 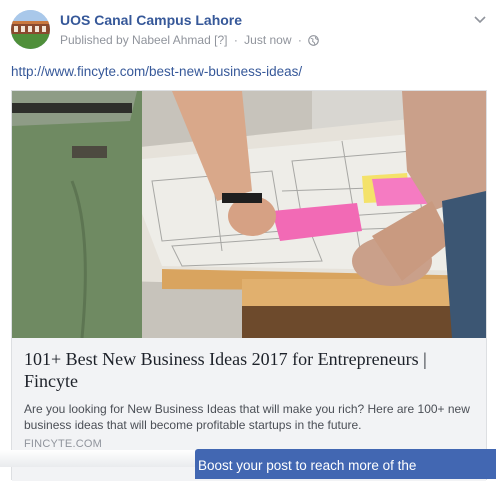 What do you see at coordinates (63, 444) in the screenshot?
I see `link-preview-domain: FINCYTE.COM` at bounding box center [63, 444].